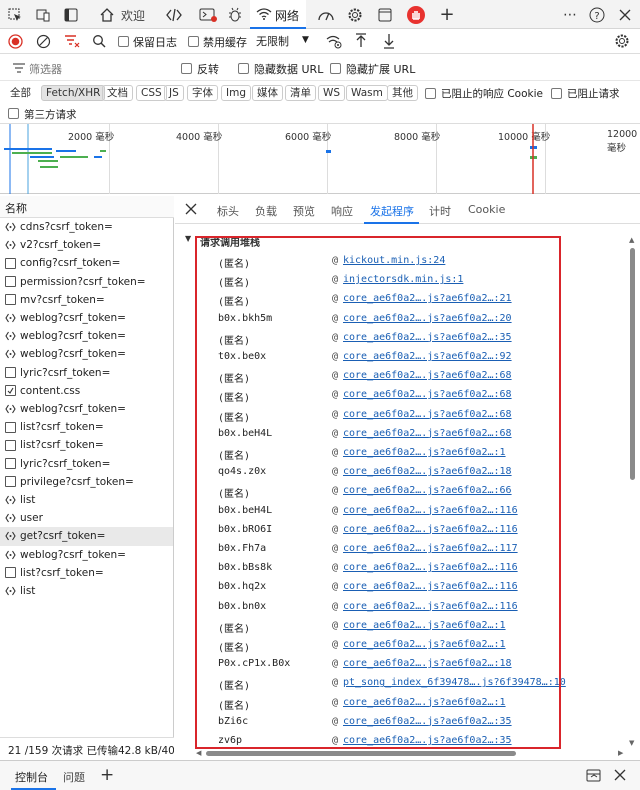  Describe the element at coordinates (620, 776) in the screenshot. I see `close-drawer-icon` at that location.